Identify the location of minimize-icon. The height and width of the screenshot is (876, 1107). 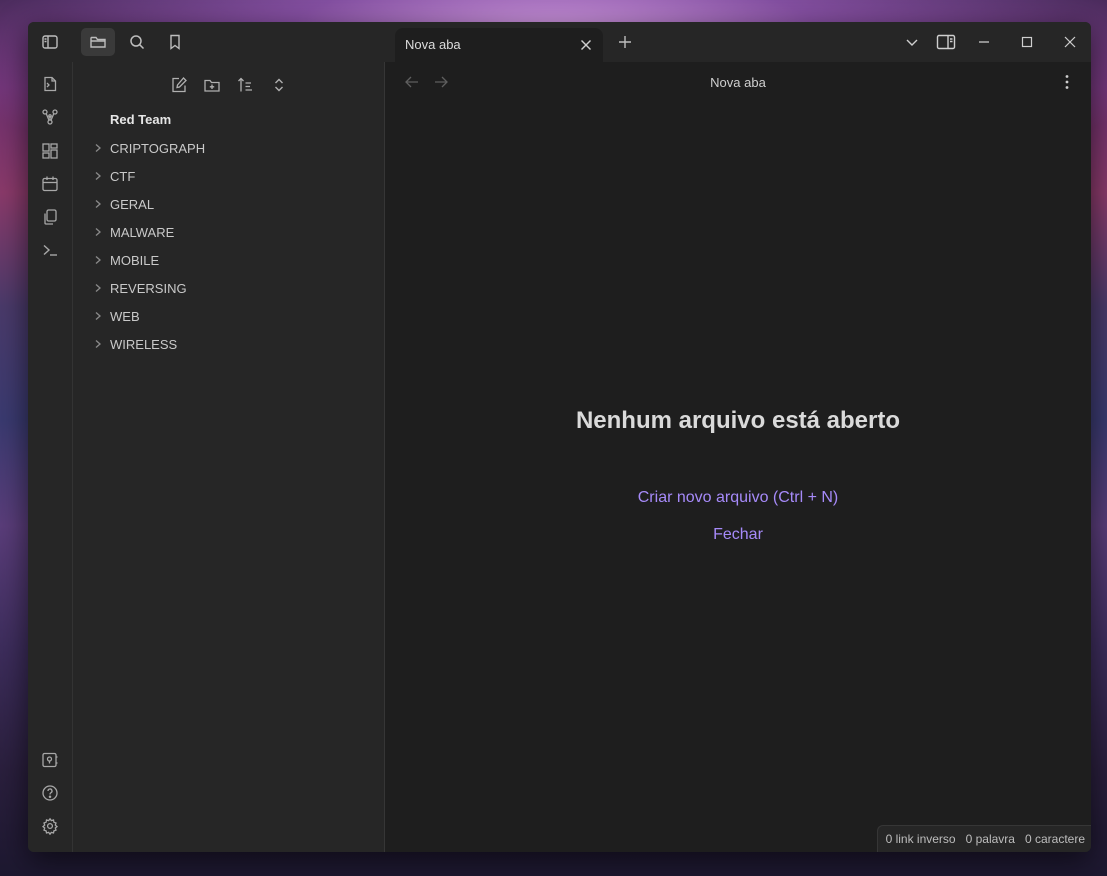
(984, 42).